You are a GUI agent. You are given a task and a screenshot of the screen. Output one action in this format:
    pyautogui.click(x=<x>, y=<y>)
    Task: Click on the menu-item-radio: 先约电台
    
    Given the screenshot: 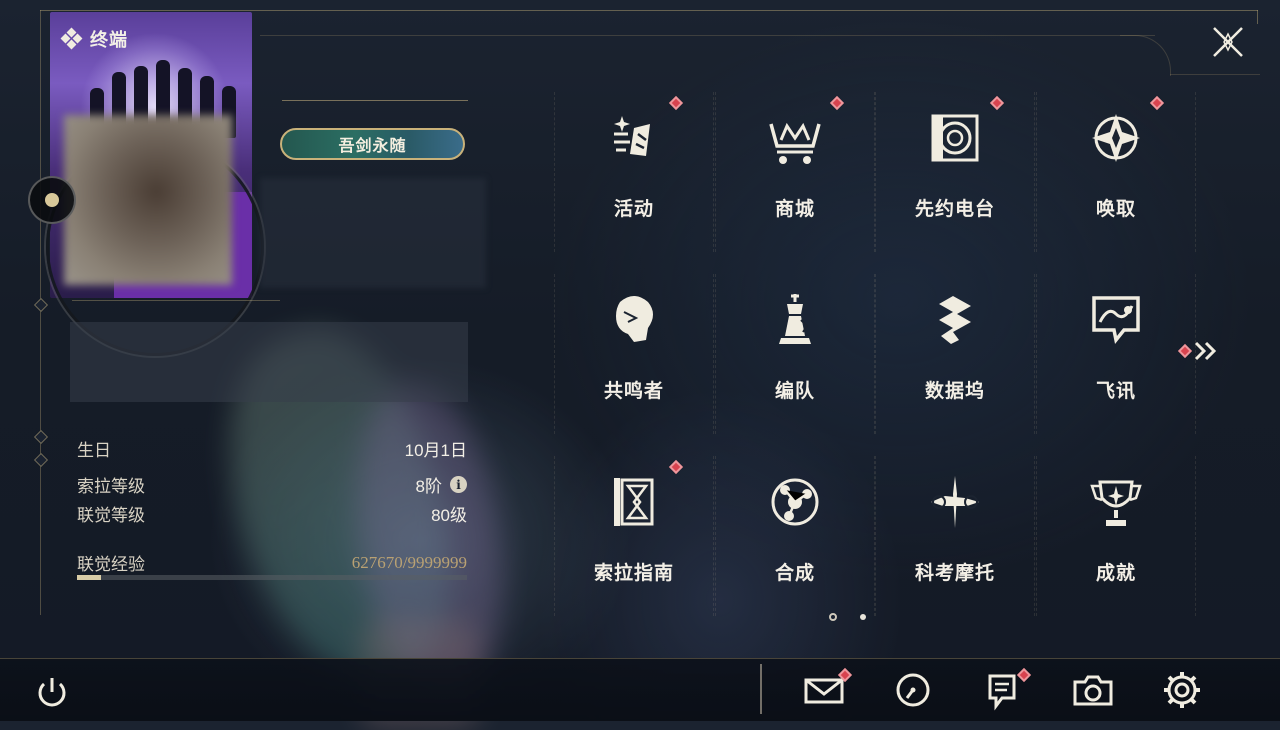 What is the action you would take?
    pyautogui.click(x=955, y=172)
    